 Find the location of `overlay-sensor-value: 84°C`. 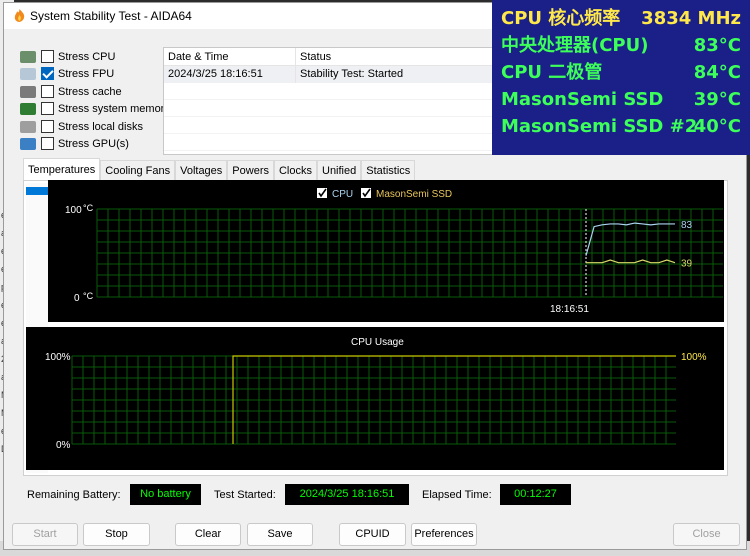

overlay-sensor-value: 84°C is located at coordinates (717, 72).